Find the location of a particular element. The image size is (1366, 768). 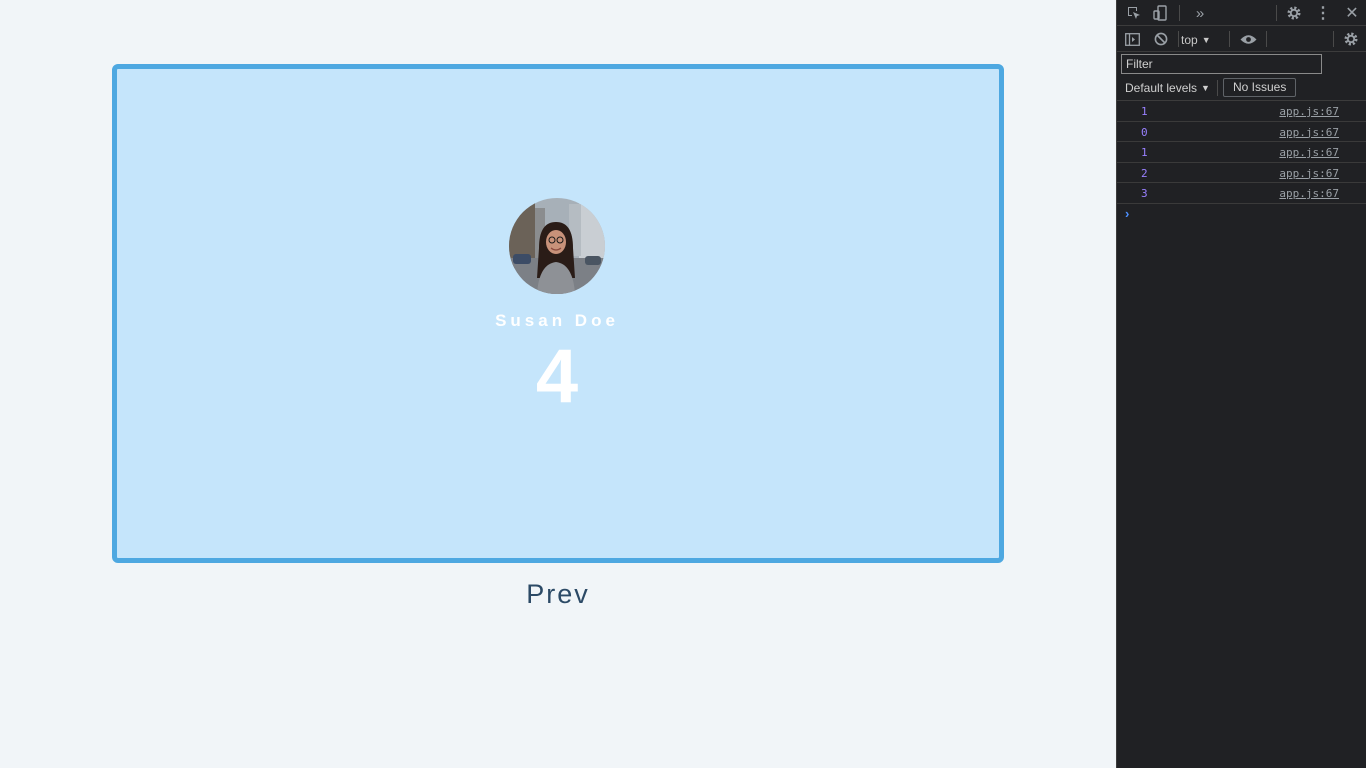

kebab-menu-icon: ⋮ is located at coordinates (1323, 13).